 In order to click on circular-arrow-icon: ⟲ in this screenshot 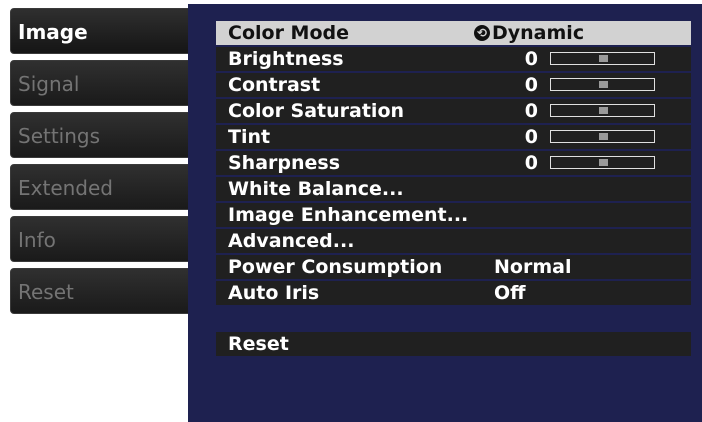, I will do `click(482, 33)`.